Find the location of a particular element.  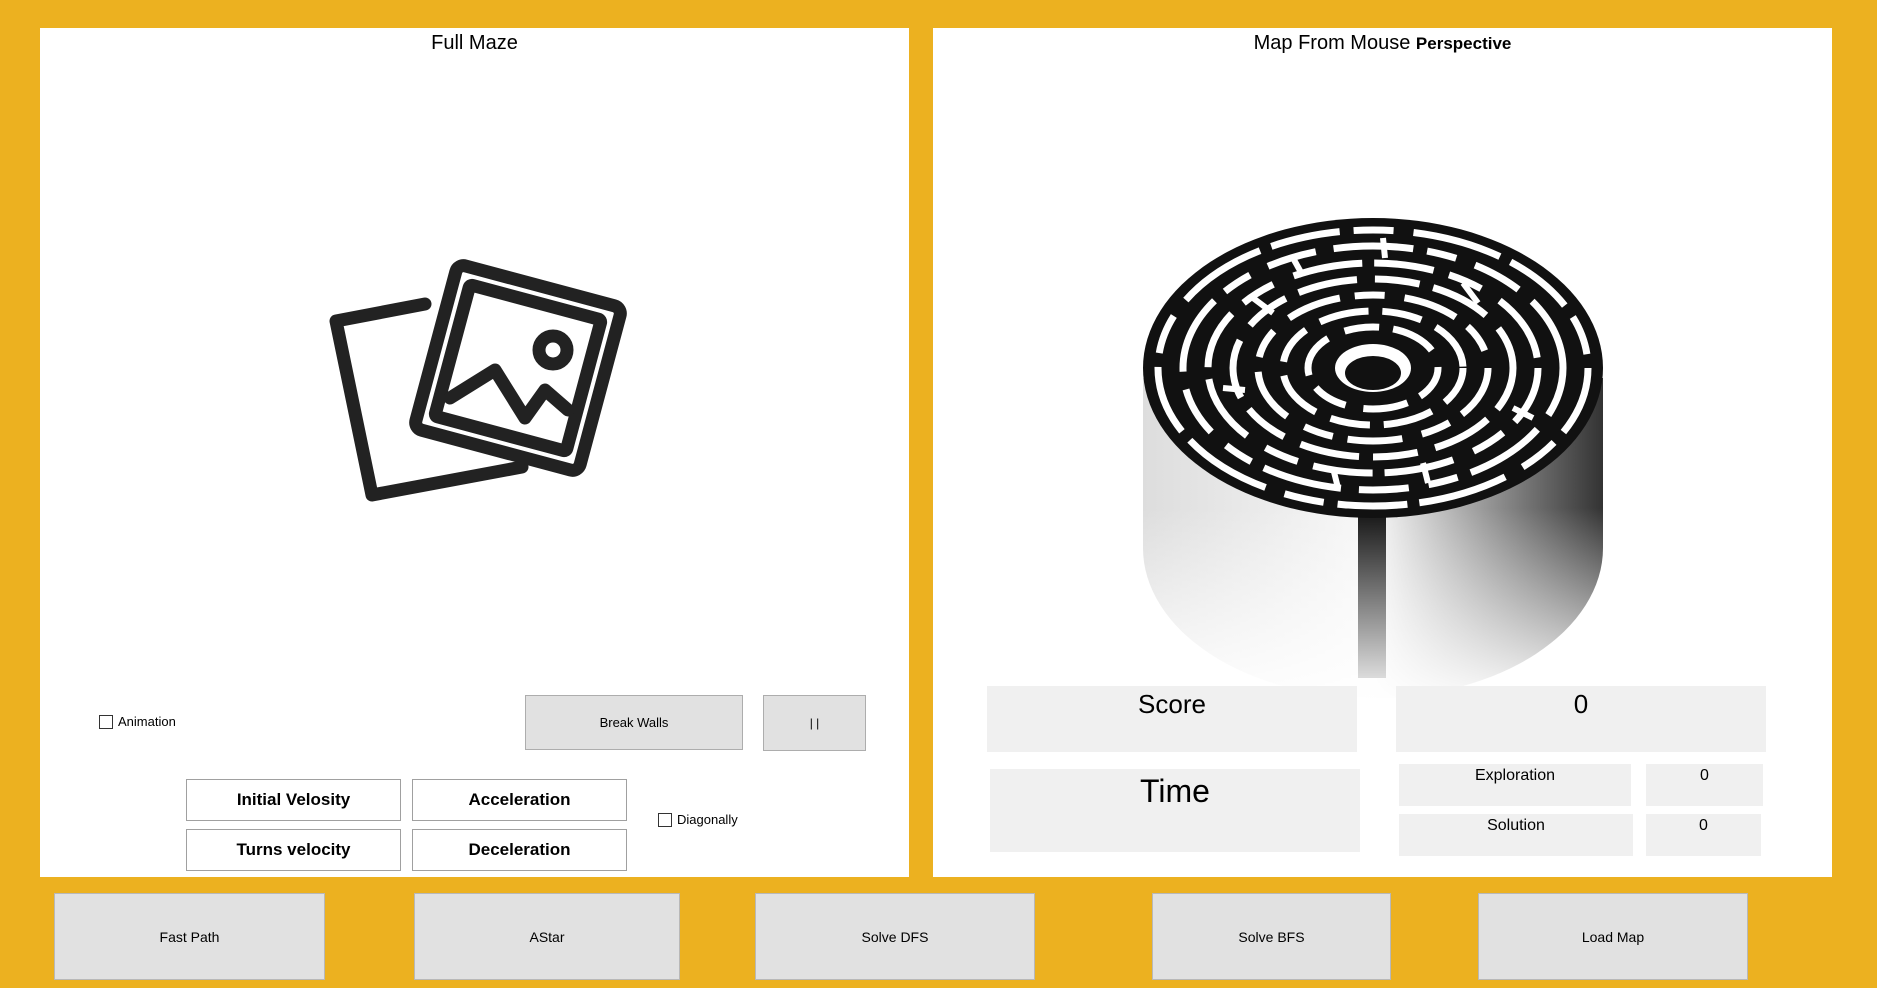

solution-label: Solution is located at coordinates (1516, 825).